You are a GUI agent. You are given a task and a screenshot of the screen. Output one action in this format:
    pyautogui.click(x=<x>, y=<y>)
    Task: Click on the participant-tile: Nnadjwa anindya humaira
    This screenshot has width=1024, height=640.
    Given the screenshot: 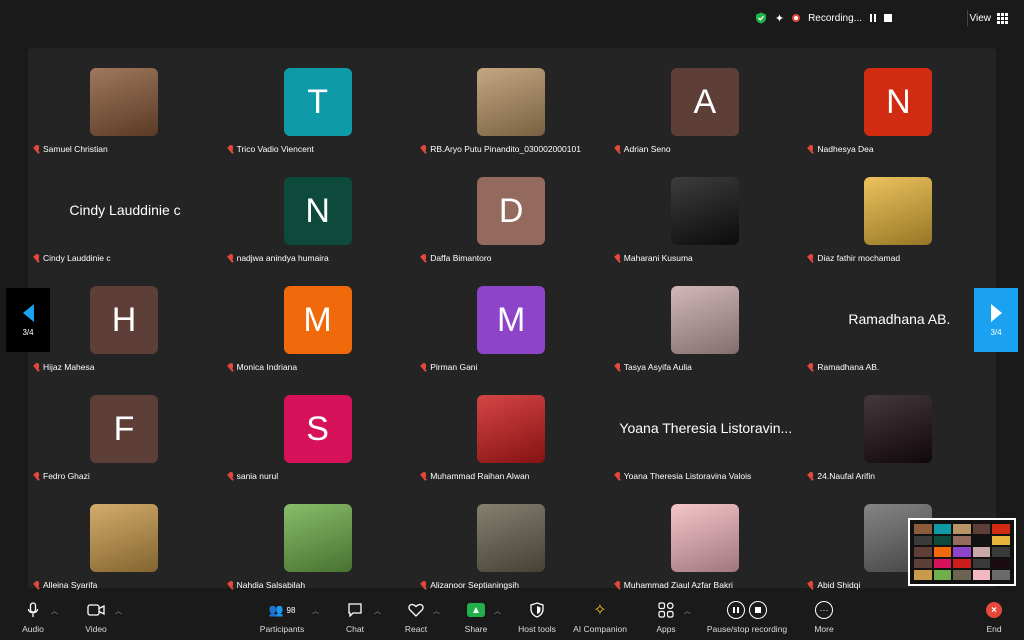 What is the action you would take?
    pyautogui.click(x=319, y=211)
    